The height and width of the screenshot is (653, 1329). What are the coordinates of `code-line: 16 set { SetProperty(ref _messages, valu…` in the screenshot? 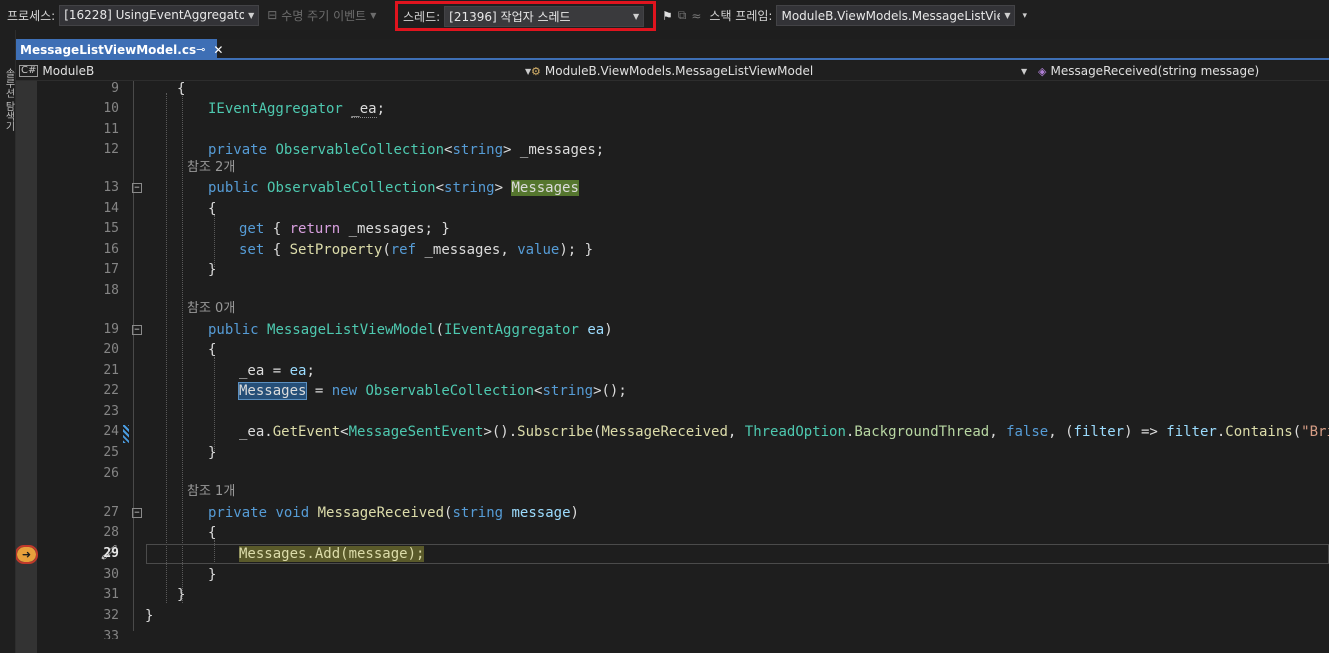 It's located at (683, 250).